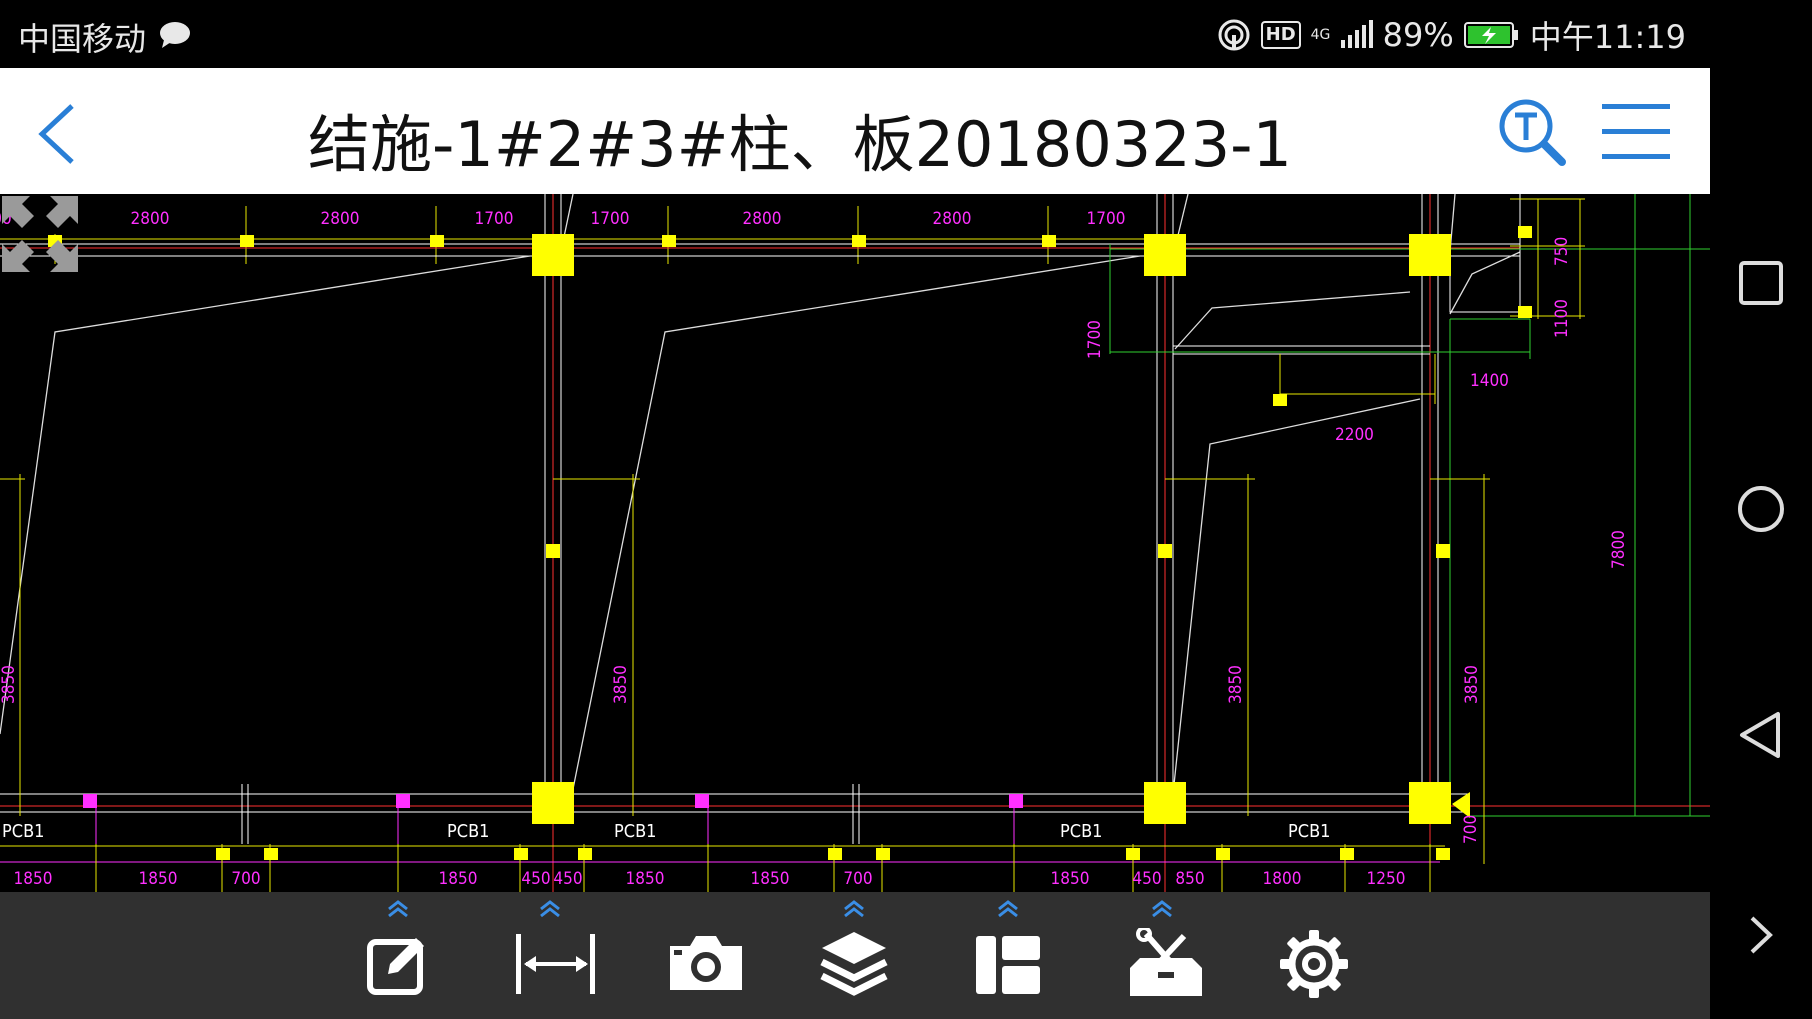 This screenshot has width=1812, height=1019. What do you see at coordinates (1320, 35) in the screenshot?
I see `network-type: 4G` at bounding box center [1320, 35].